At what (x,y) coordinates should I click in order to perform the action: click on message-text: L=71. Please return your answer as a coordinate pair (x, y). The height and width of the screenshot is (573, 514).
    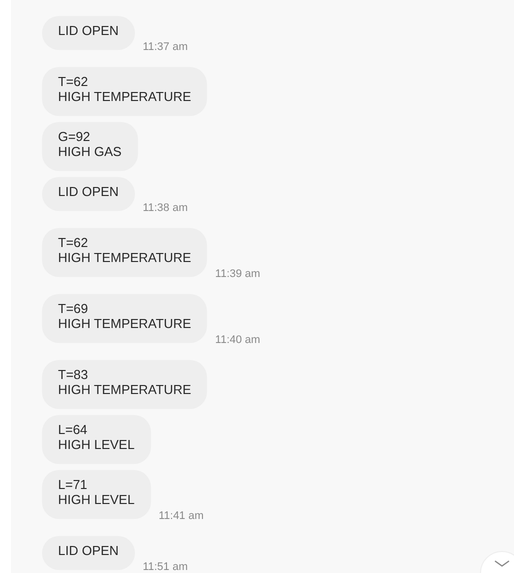
    Looking at the image, I should click on (73, 484).